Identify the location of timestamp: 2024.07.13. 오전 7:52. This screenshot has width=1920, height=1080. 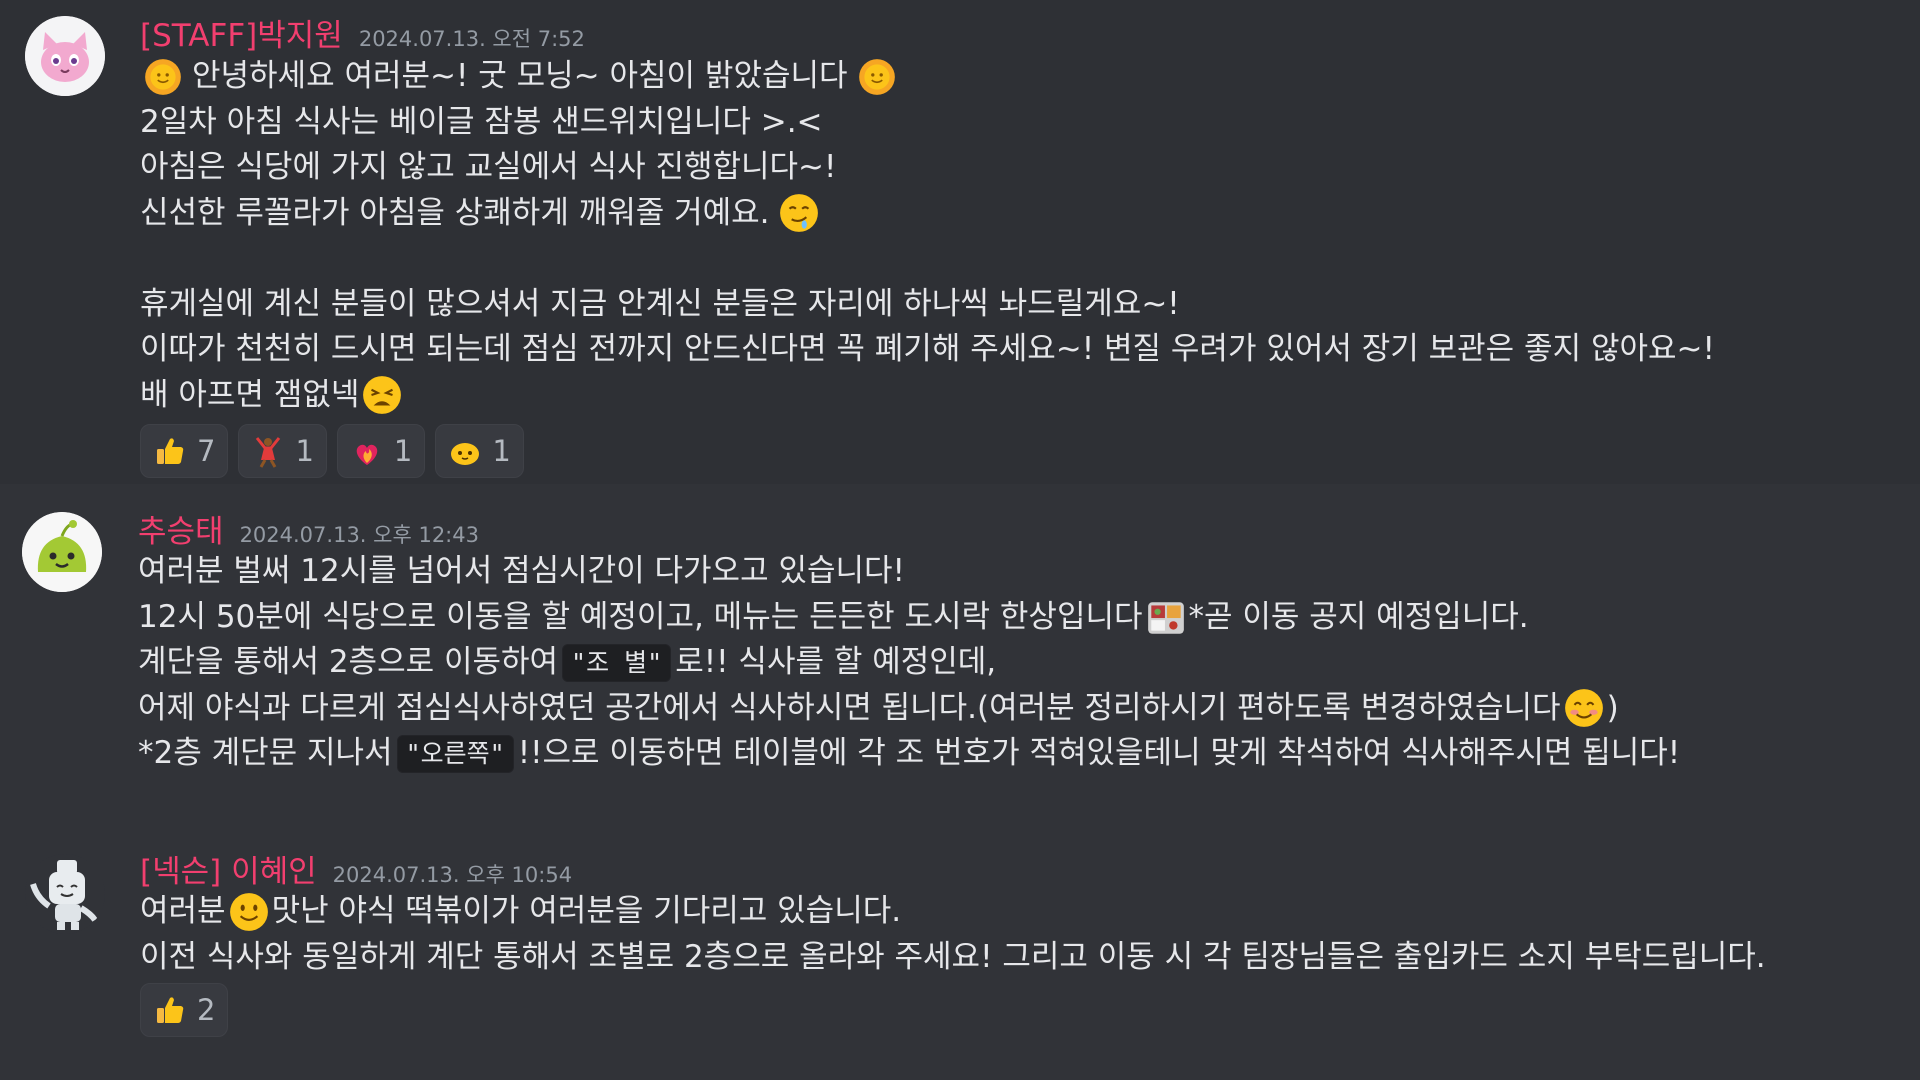
(471, 39).